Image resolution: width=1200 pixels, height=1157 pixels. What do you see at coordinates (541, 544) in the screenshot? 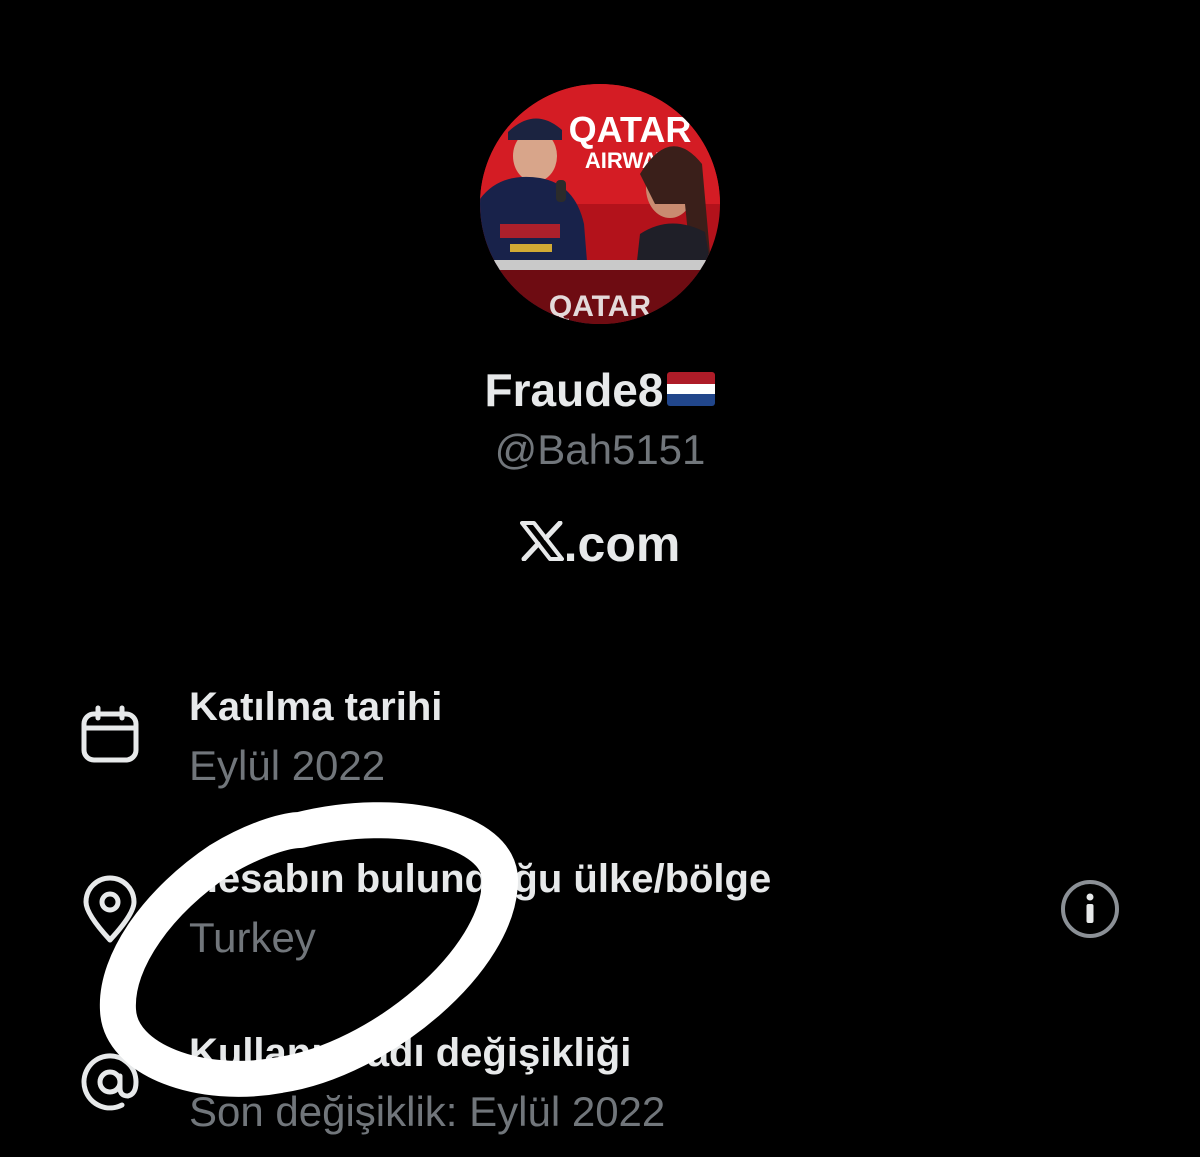
I see `x-logo-icon` at bounding box center [541, 544].